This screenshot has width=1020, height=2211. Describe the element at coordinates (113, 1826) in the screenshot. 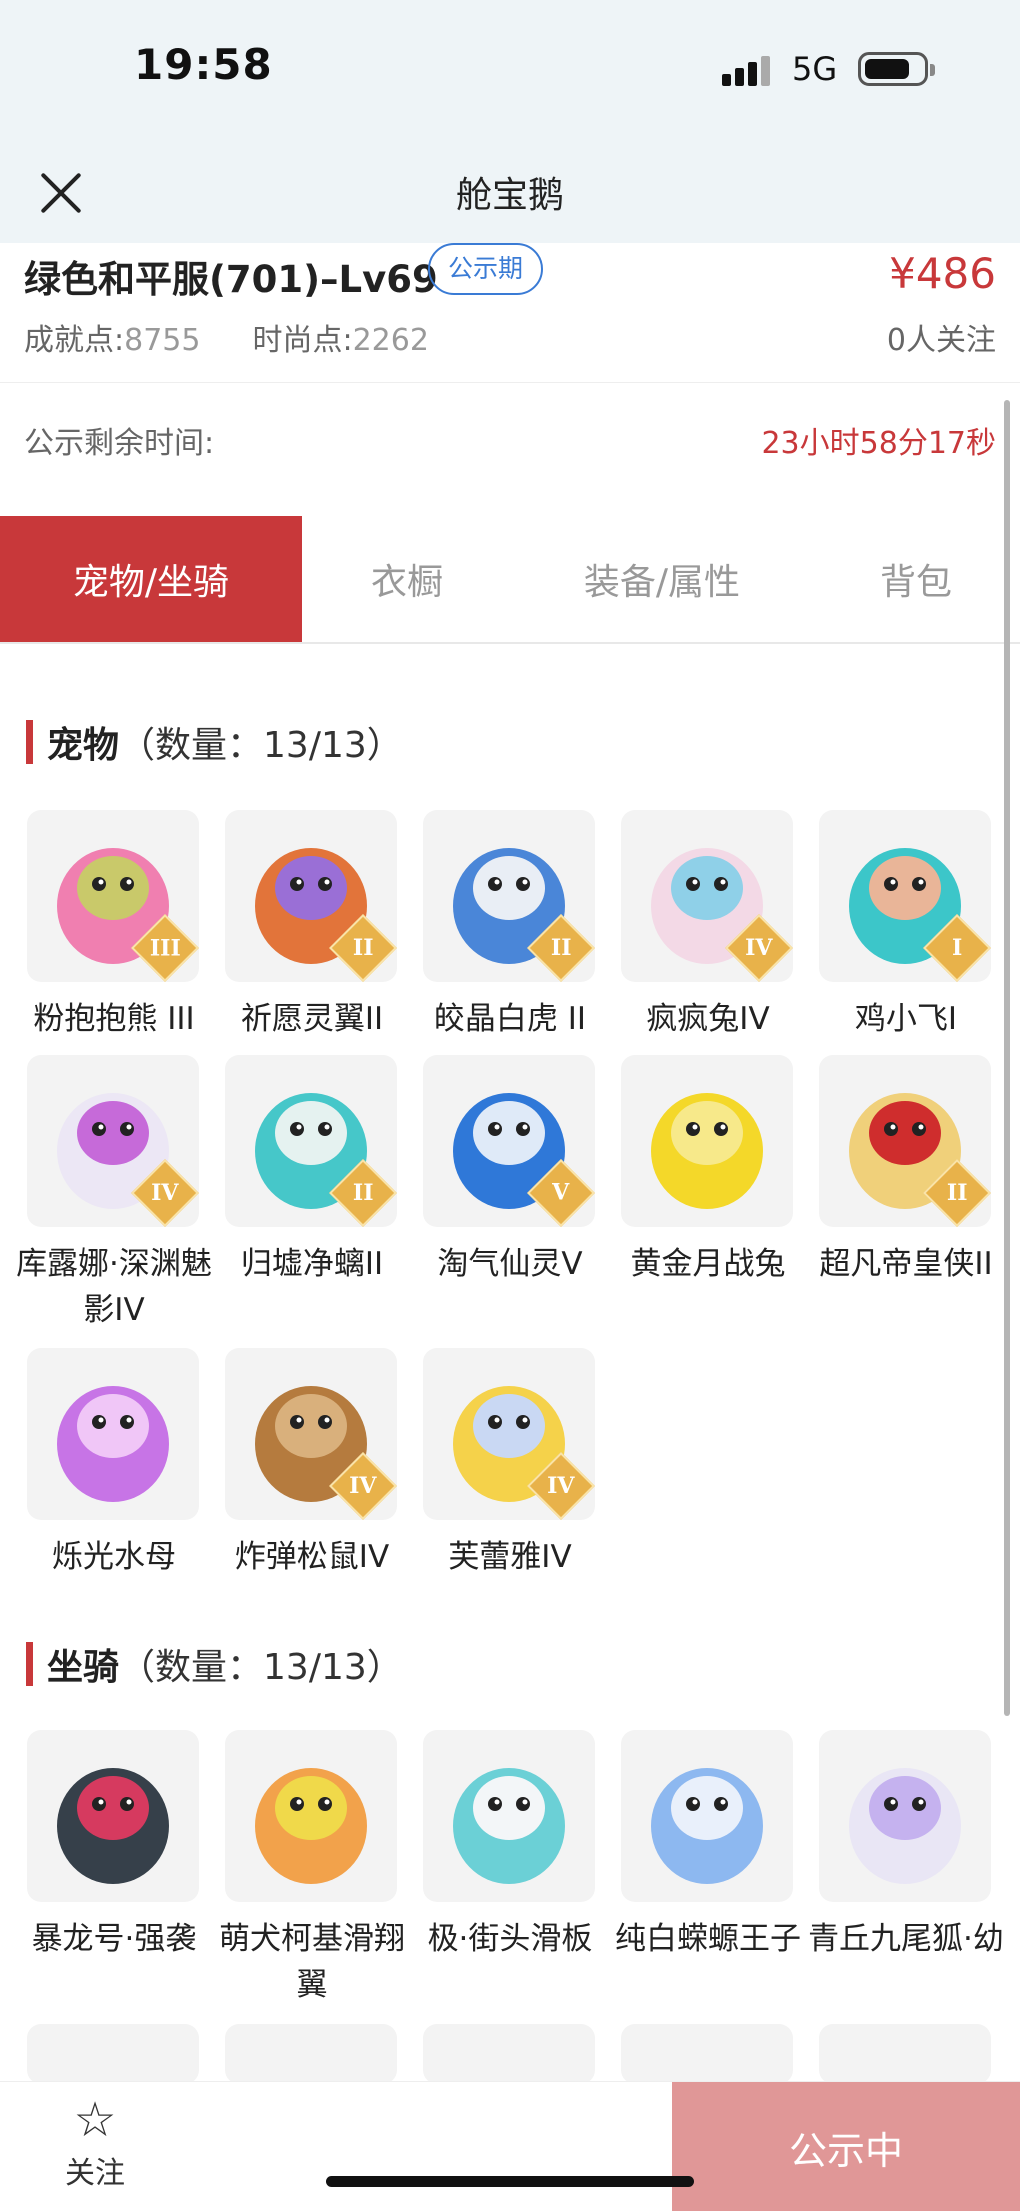

I see `mech-dinosaur-icon` at that location.